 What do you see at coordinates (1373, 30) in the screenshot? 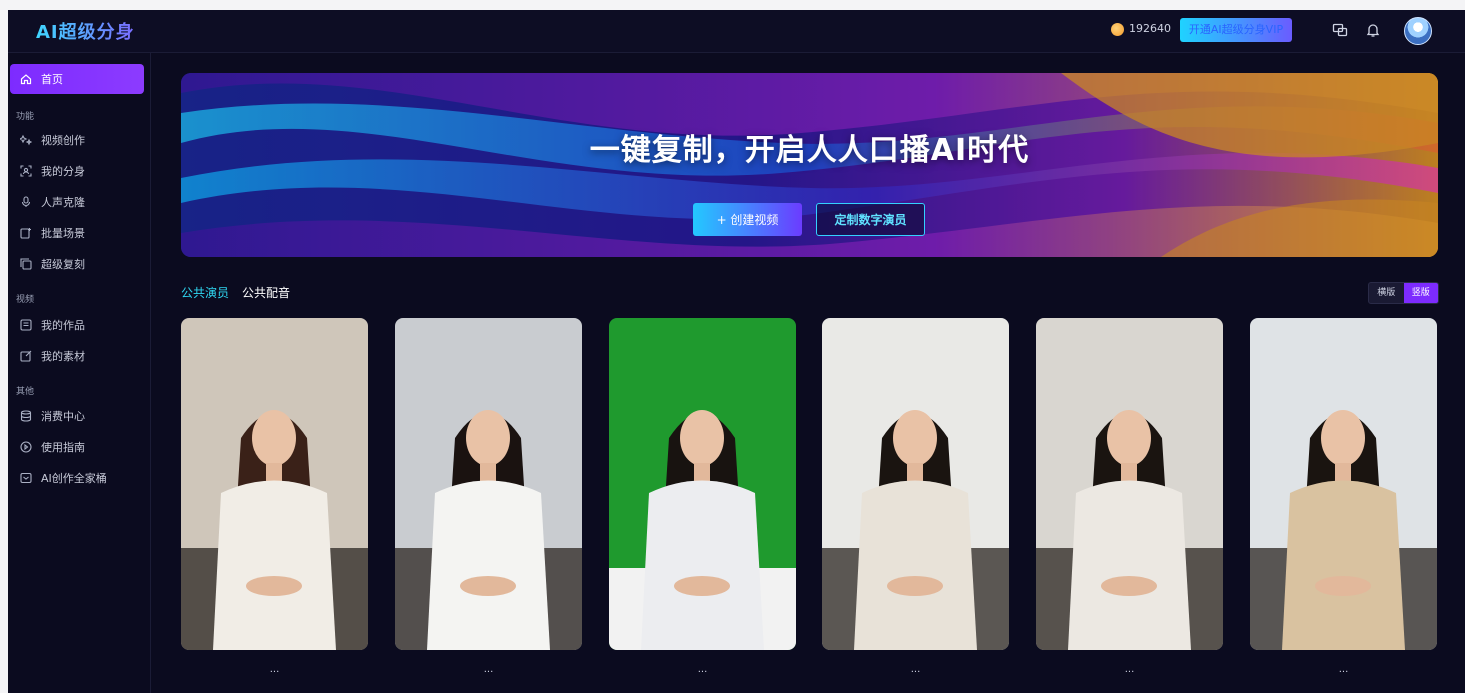
I see `bell-icon` at bounding box center [1373, 30].